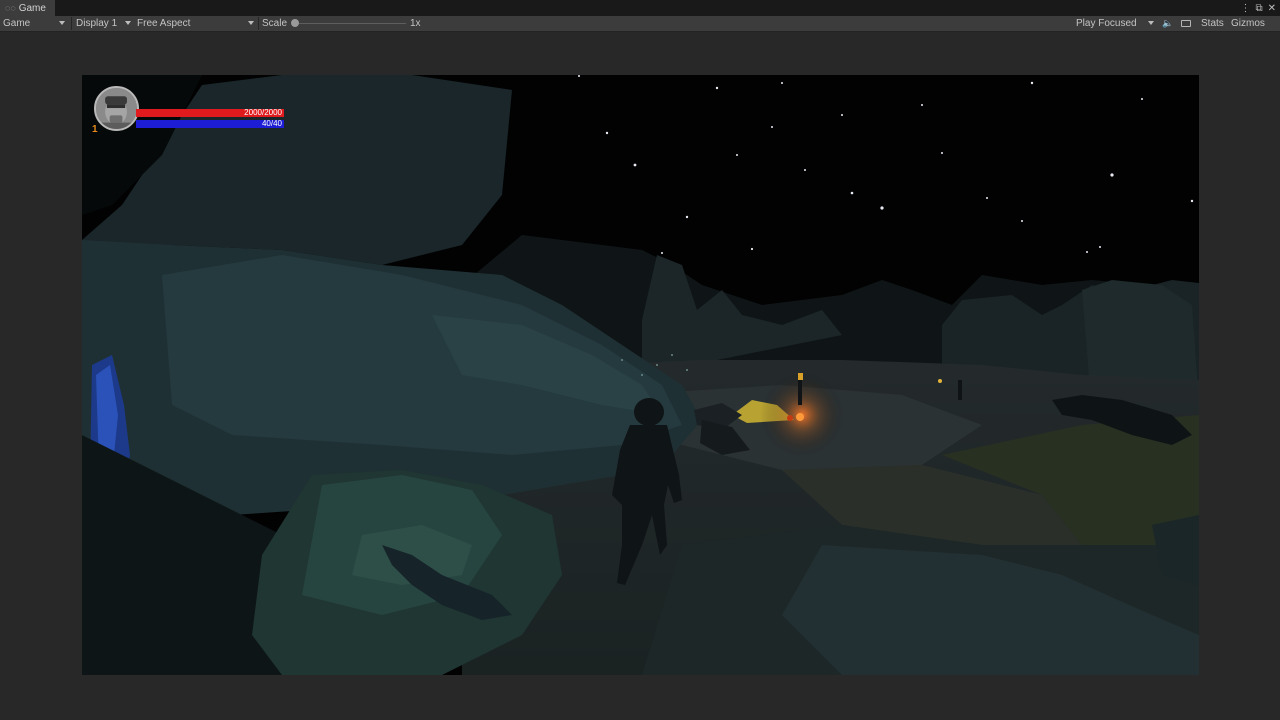 The image size is (1280, 720). I want to click on mute-audio-button: 🔈, so click(1167, 23).